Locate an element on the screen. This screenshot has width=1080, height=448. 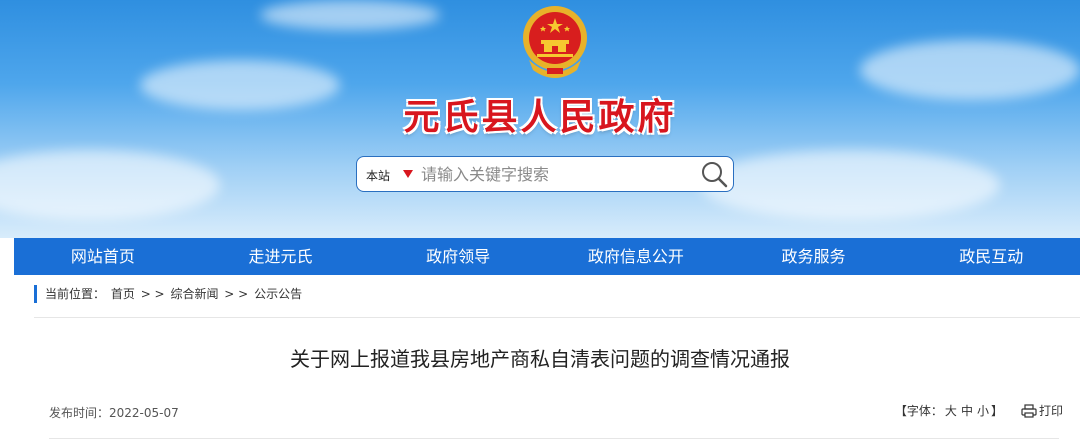
font-size-medium: 中 is located at coordinates (967, 410).